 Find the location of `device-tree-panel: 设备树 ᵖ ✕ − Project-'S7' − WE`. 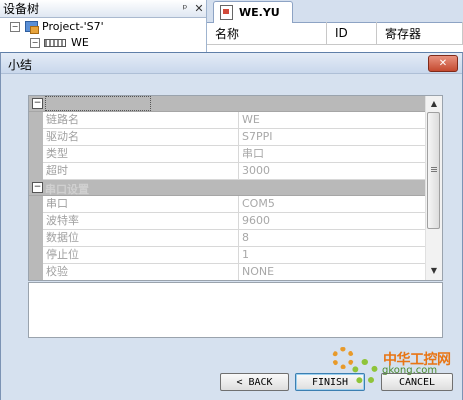

device-tree-panel: 设备树 ᵖ ✕ − Project-'S7' − WE is located at coordinates (103, 26).